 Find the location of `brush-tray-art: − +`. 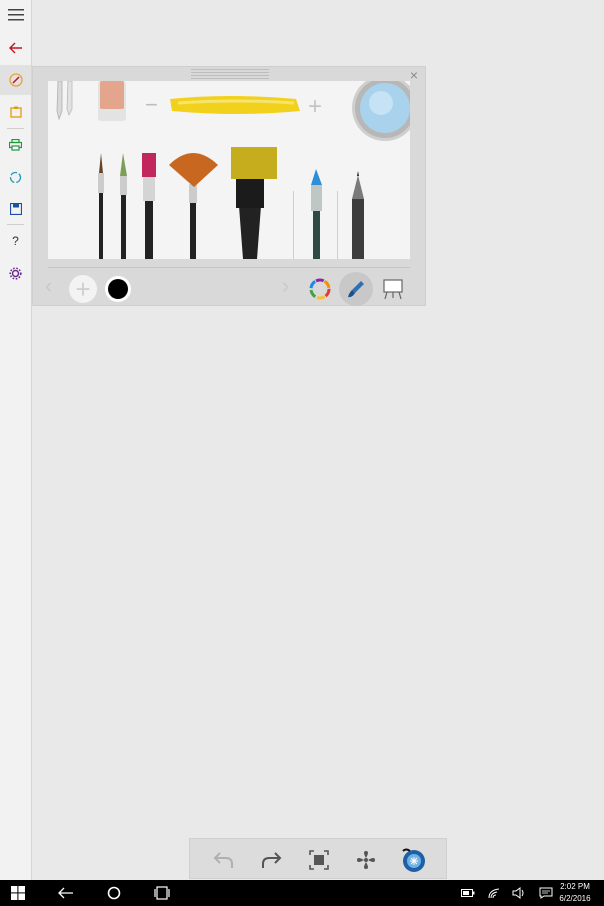

brush-tray-art: − + is located at coordinates (237, 167).